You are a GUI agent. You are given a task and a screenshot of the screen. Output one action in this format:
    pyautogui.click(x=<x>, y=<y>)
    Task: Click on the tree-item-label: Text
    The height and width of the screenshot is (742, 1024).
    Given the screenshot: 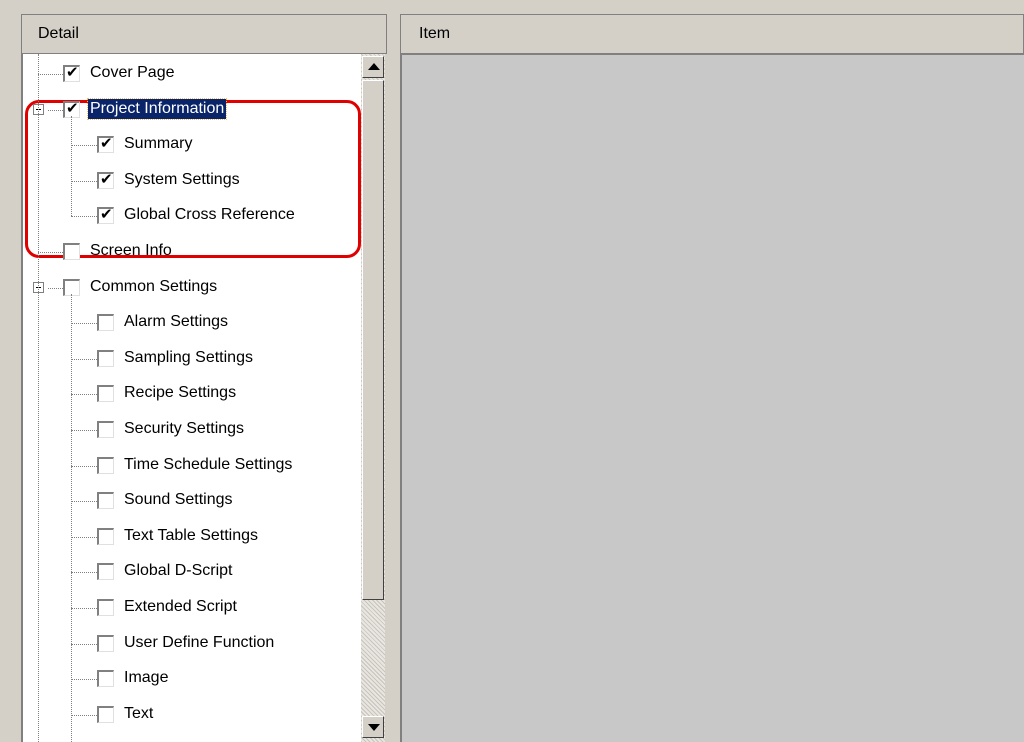 What is the action you would take?
    pyautogui.click(x=139, y=713)
    